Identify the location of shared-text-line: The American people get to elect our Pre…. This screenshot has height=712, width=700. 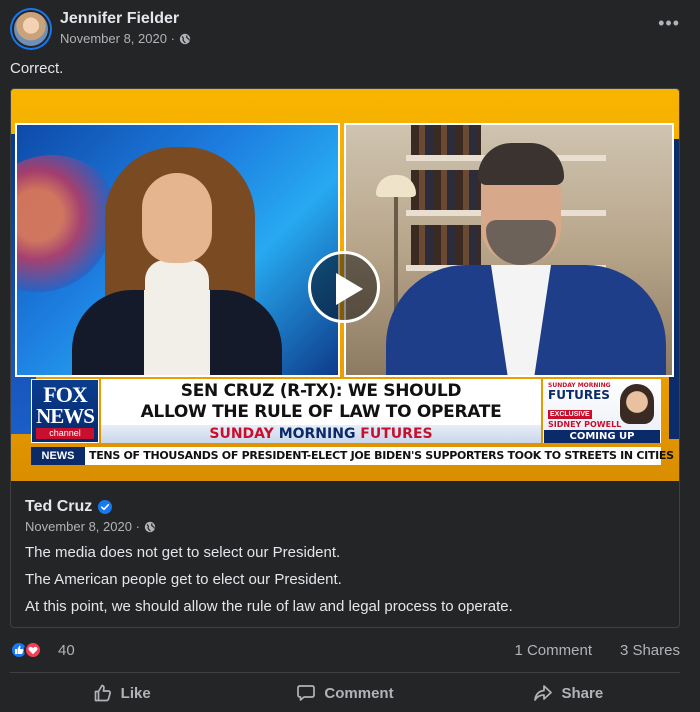
(183, 579).